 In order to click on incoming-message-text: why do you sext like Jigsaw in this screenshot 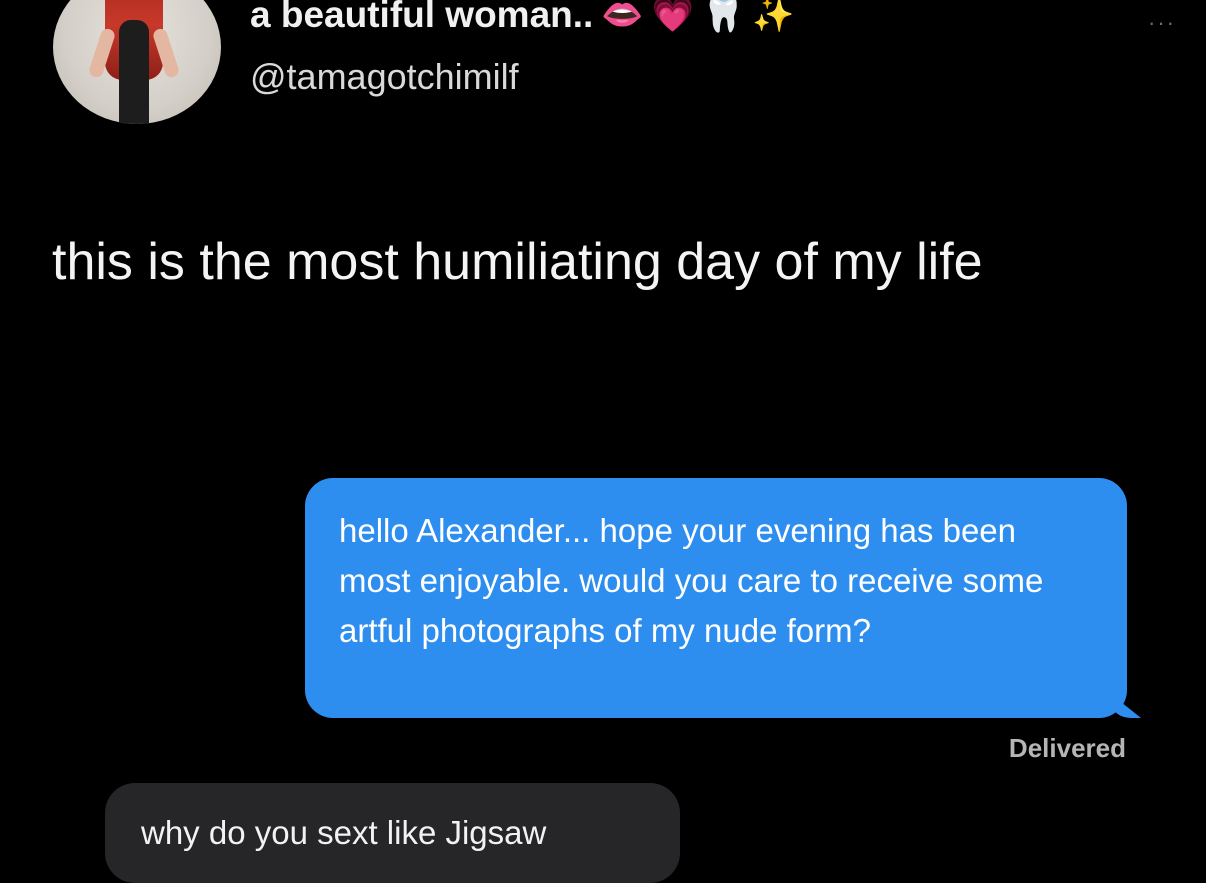, I will do `click(344, 832)`.